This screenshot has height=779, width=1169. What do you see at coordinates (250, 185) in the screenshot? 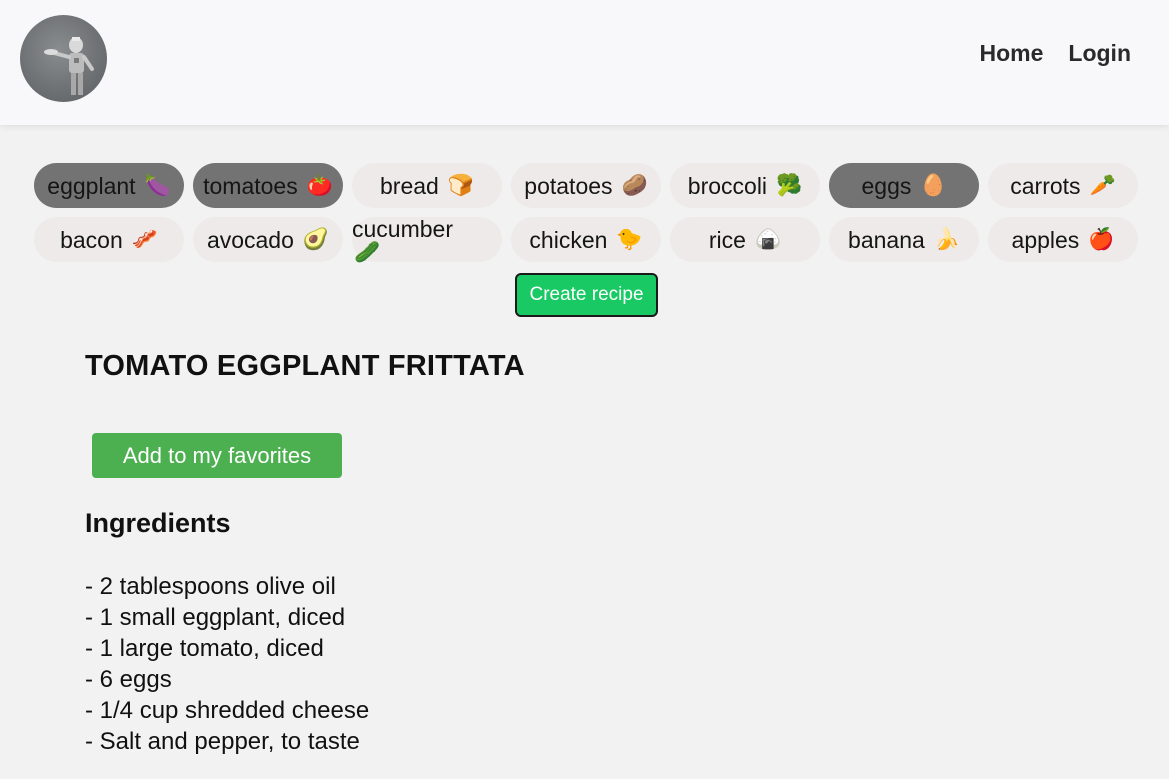
I see `chip-label: tomatoes` at bounding box center [250, 185].